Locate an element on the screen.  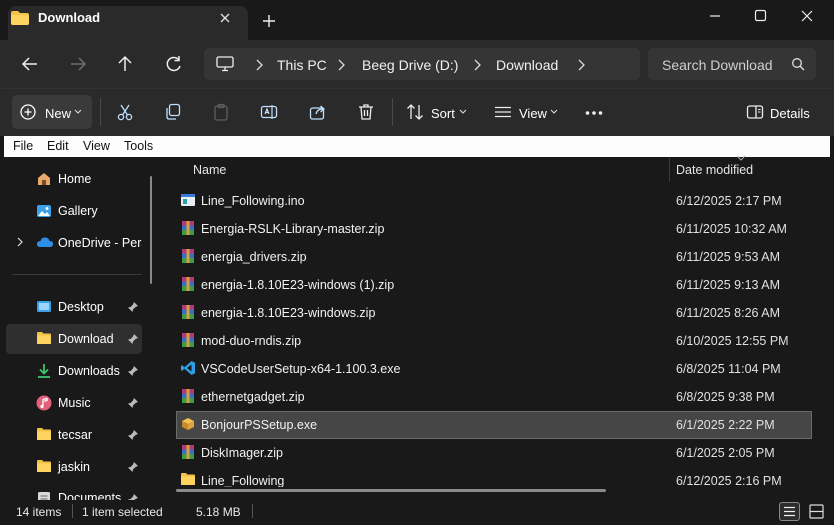
view-icon is located at coordinates (503, 112).